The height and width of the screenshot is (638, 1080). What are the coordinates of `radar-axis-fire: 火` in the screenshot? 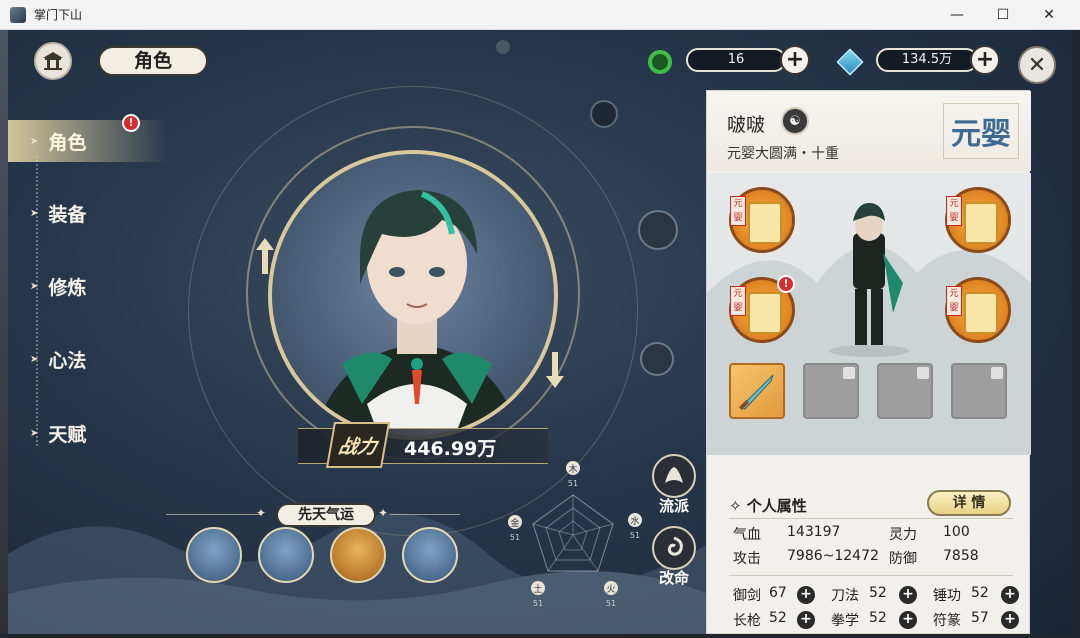 It's located at (610, 589).